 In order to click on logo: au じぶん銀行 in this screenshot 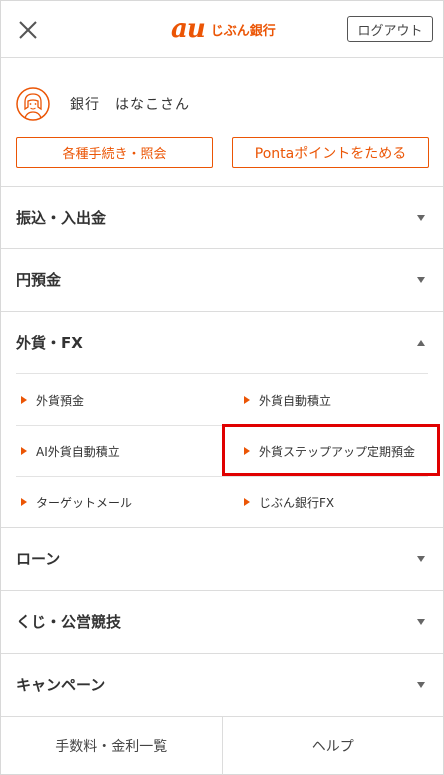, I will do `click(223, 29)`.